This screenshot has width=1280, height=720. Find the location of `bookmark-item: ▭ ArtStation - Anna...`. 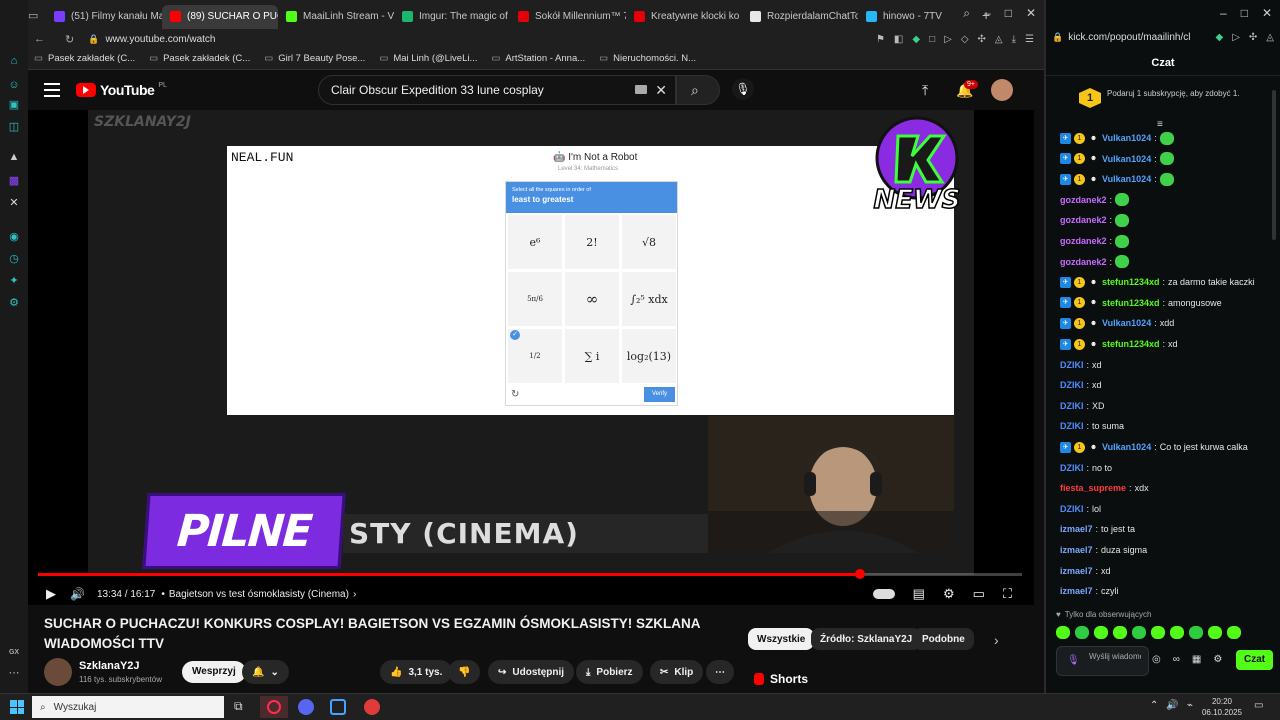

bookmark-item: ▭ ArtStation - Anna... is located at coordinates (538, 58).